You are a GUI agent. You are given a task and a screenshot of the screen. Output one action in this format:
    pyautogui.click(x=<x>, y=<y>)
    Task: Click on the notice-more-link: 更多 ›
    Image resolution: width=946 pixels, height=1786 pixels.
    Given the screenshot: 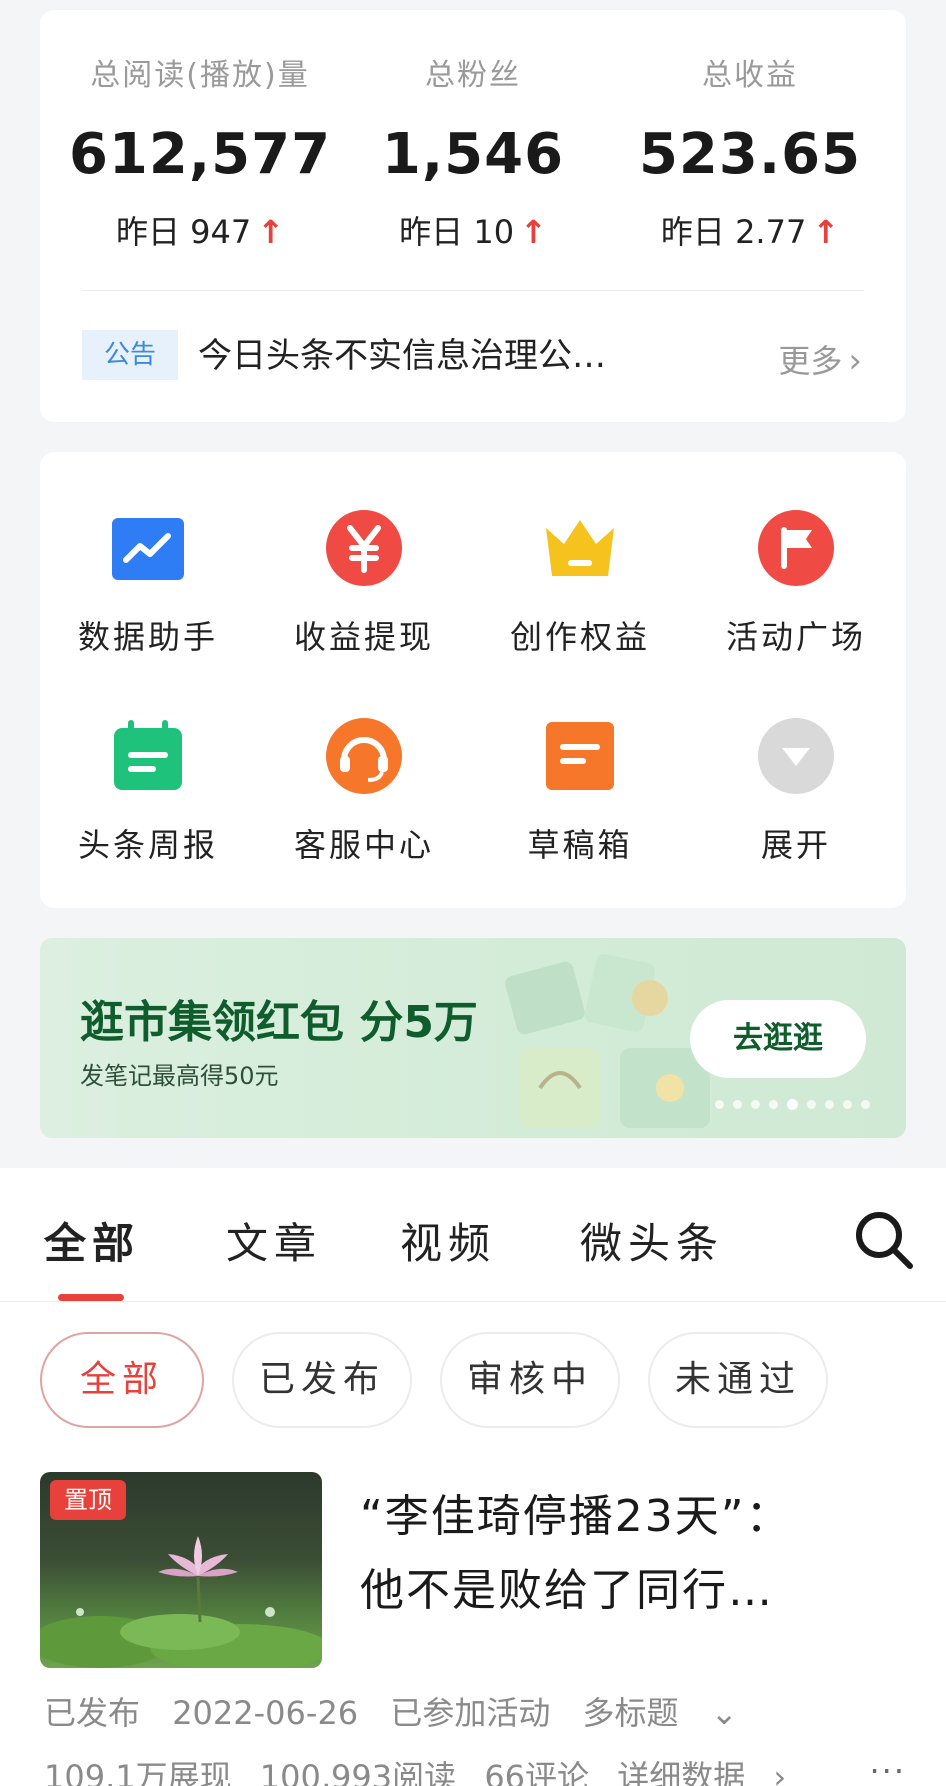 What is the action you would take?
    pyautogui.click(x=820, y=359)
    